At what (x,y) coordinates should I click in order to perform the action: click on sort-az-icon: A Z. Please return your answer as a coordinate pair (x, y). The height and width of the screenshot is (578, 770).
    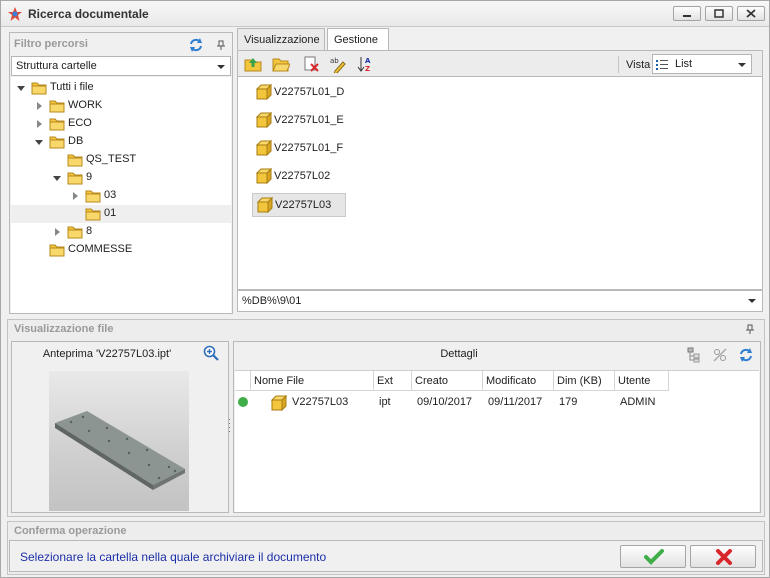
    Looking at the image, I should click on (366, 64).